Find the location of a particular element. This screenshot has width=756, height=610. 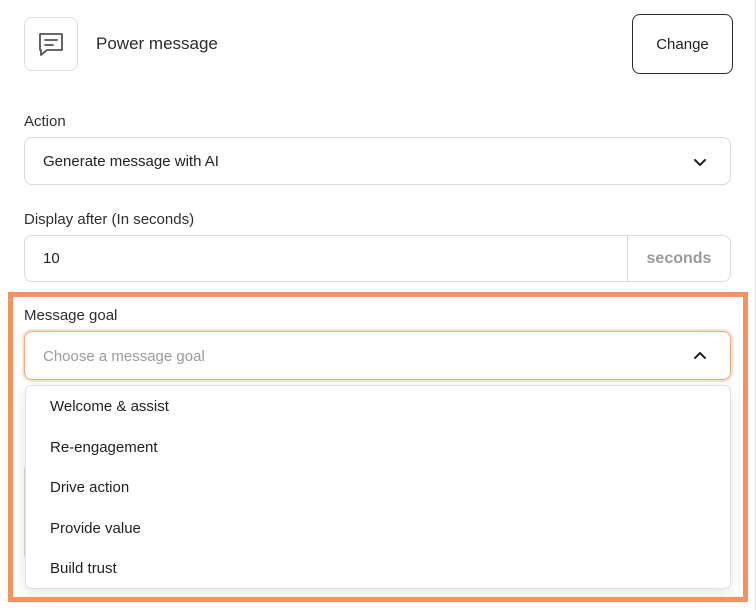

display-after-input is located at coordinates (326, 258).